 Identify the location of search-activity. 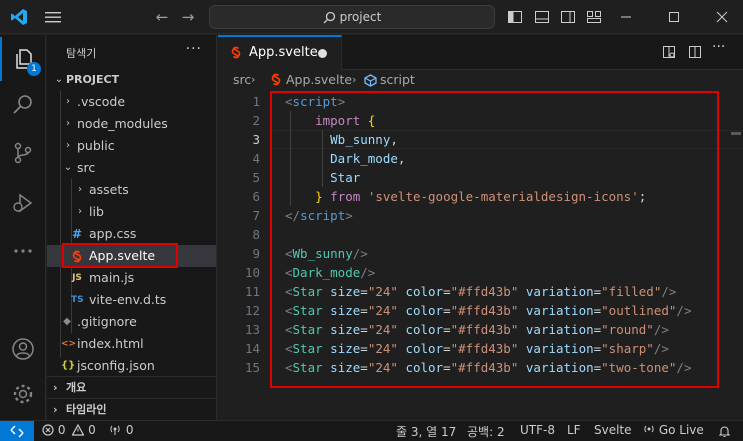
(23, 105).